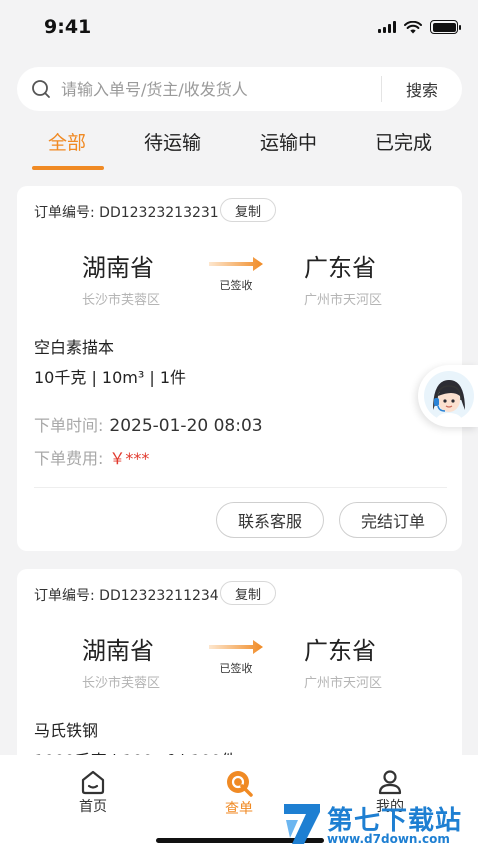 This screenshot has width=478, height=850. Describe the element at coordinates (413, 26) in the screenshot. I see `wifi-icon` at that location.